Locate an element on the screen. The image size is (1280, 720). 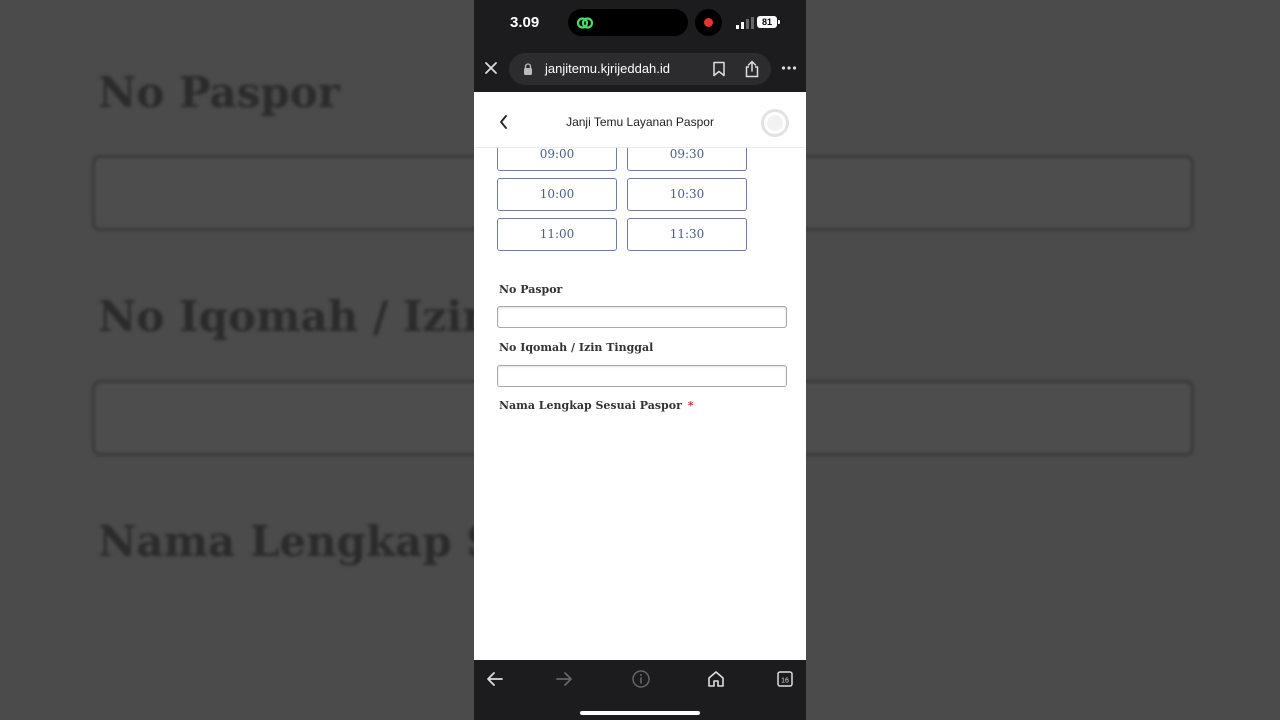
tabs-icon: 16 is located at coordinates (785, 679).